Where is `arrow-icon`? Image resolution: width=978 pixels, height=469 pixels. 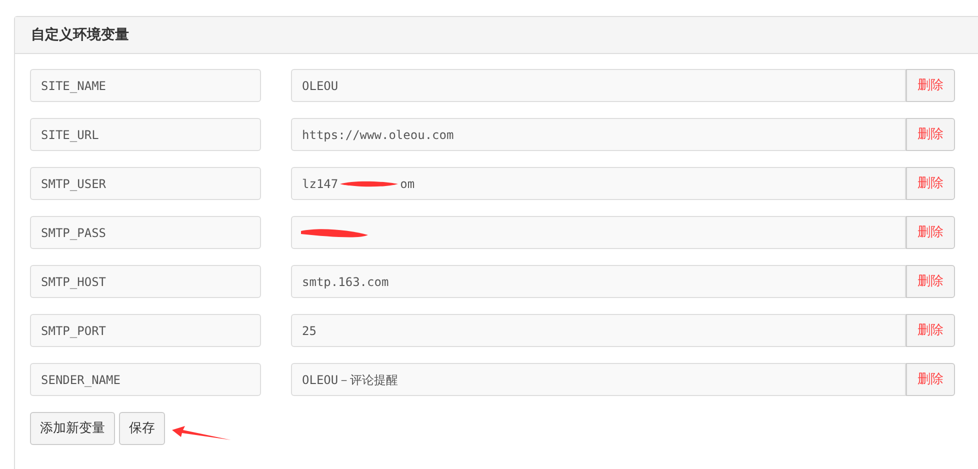 arrow-icon is located at coordinates (202, 434).